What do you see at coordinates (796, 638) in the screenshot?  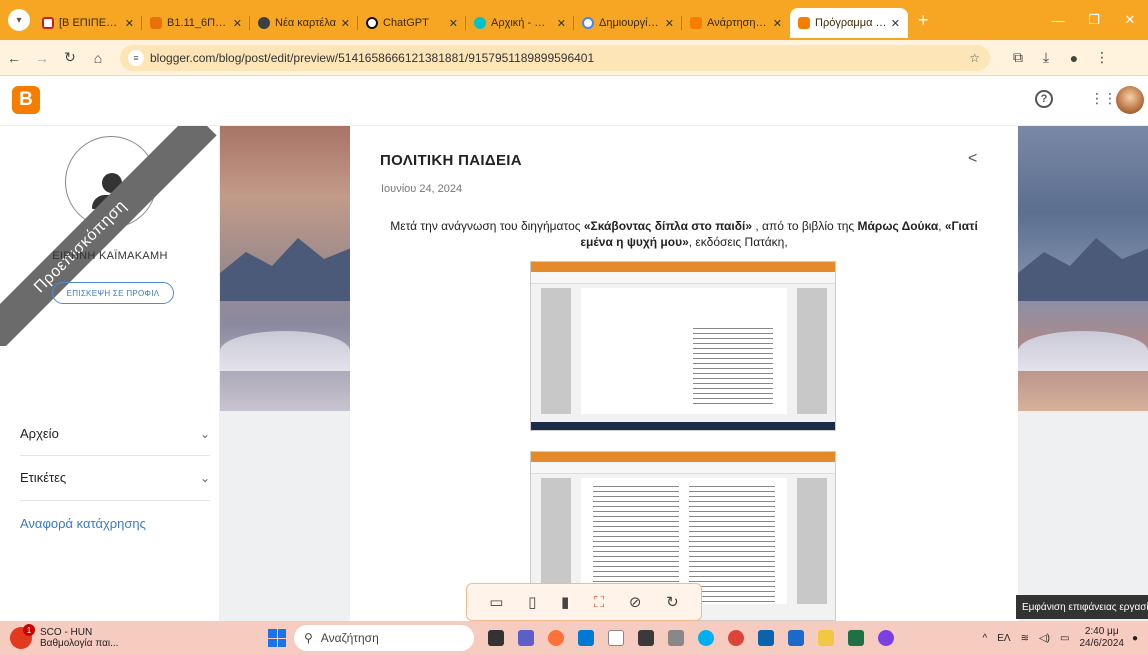 I see `photos-icon` at bounding box center [796, 638].